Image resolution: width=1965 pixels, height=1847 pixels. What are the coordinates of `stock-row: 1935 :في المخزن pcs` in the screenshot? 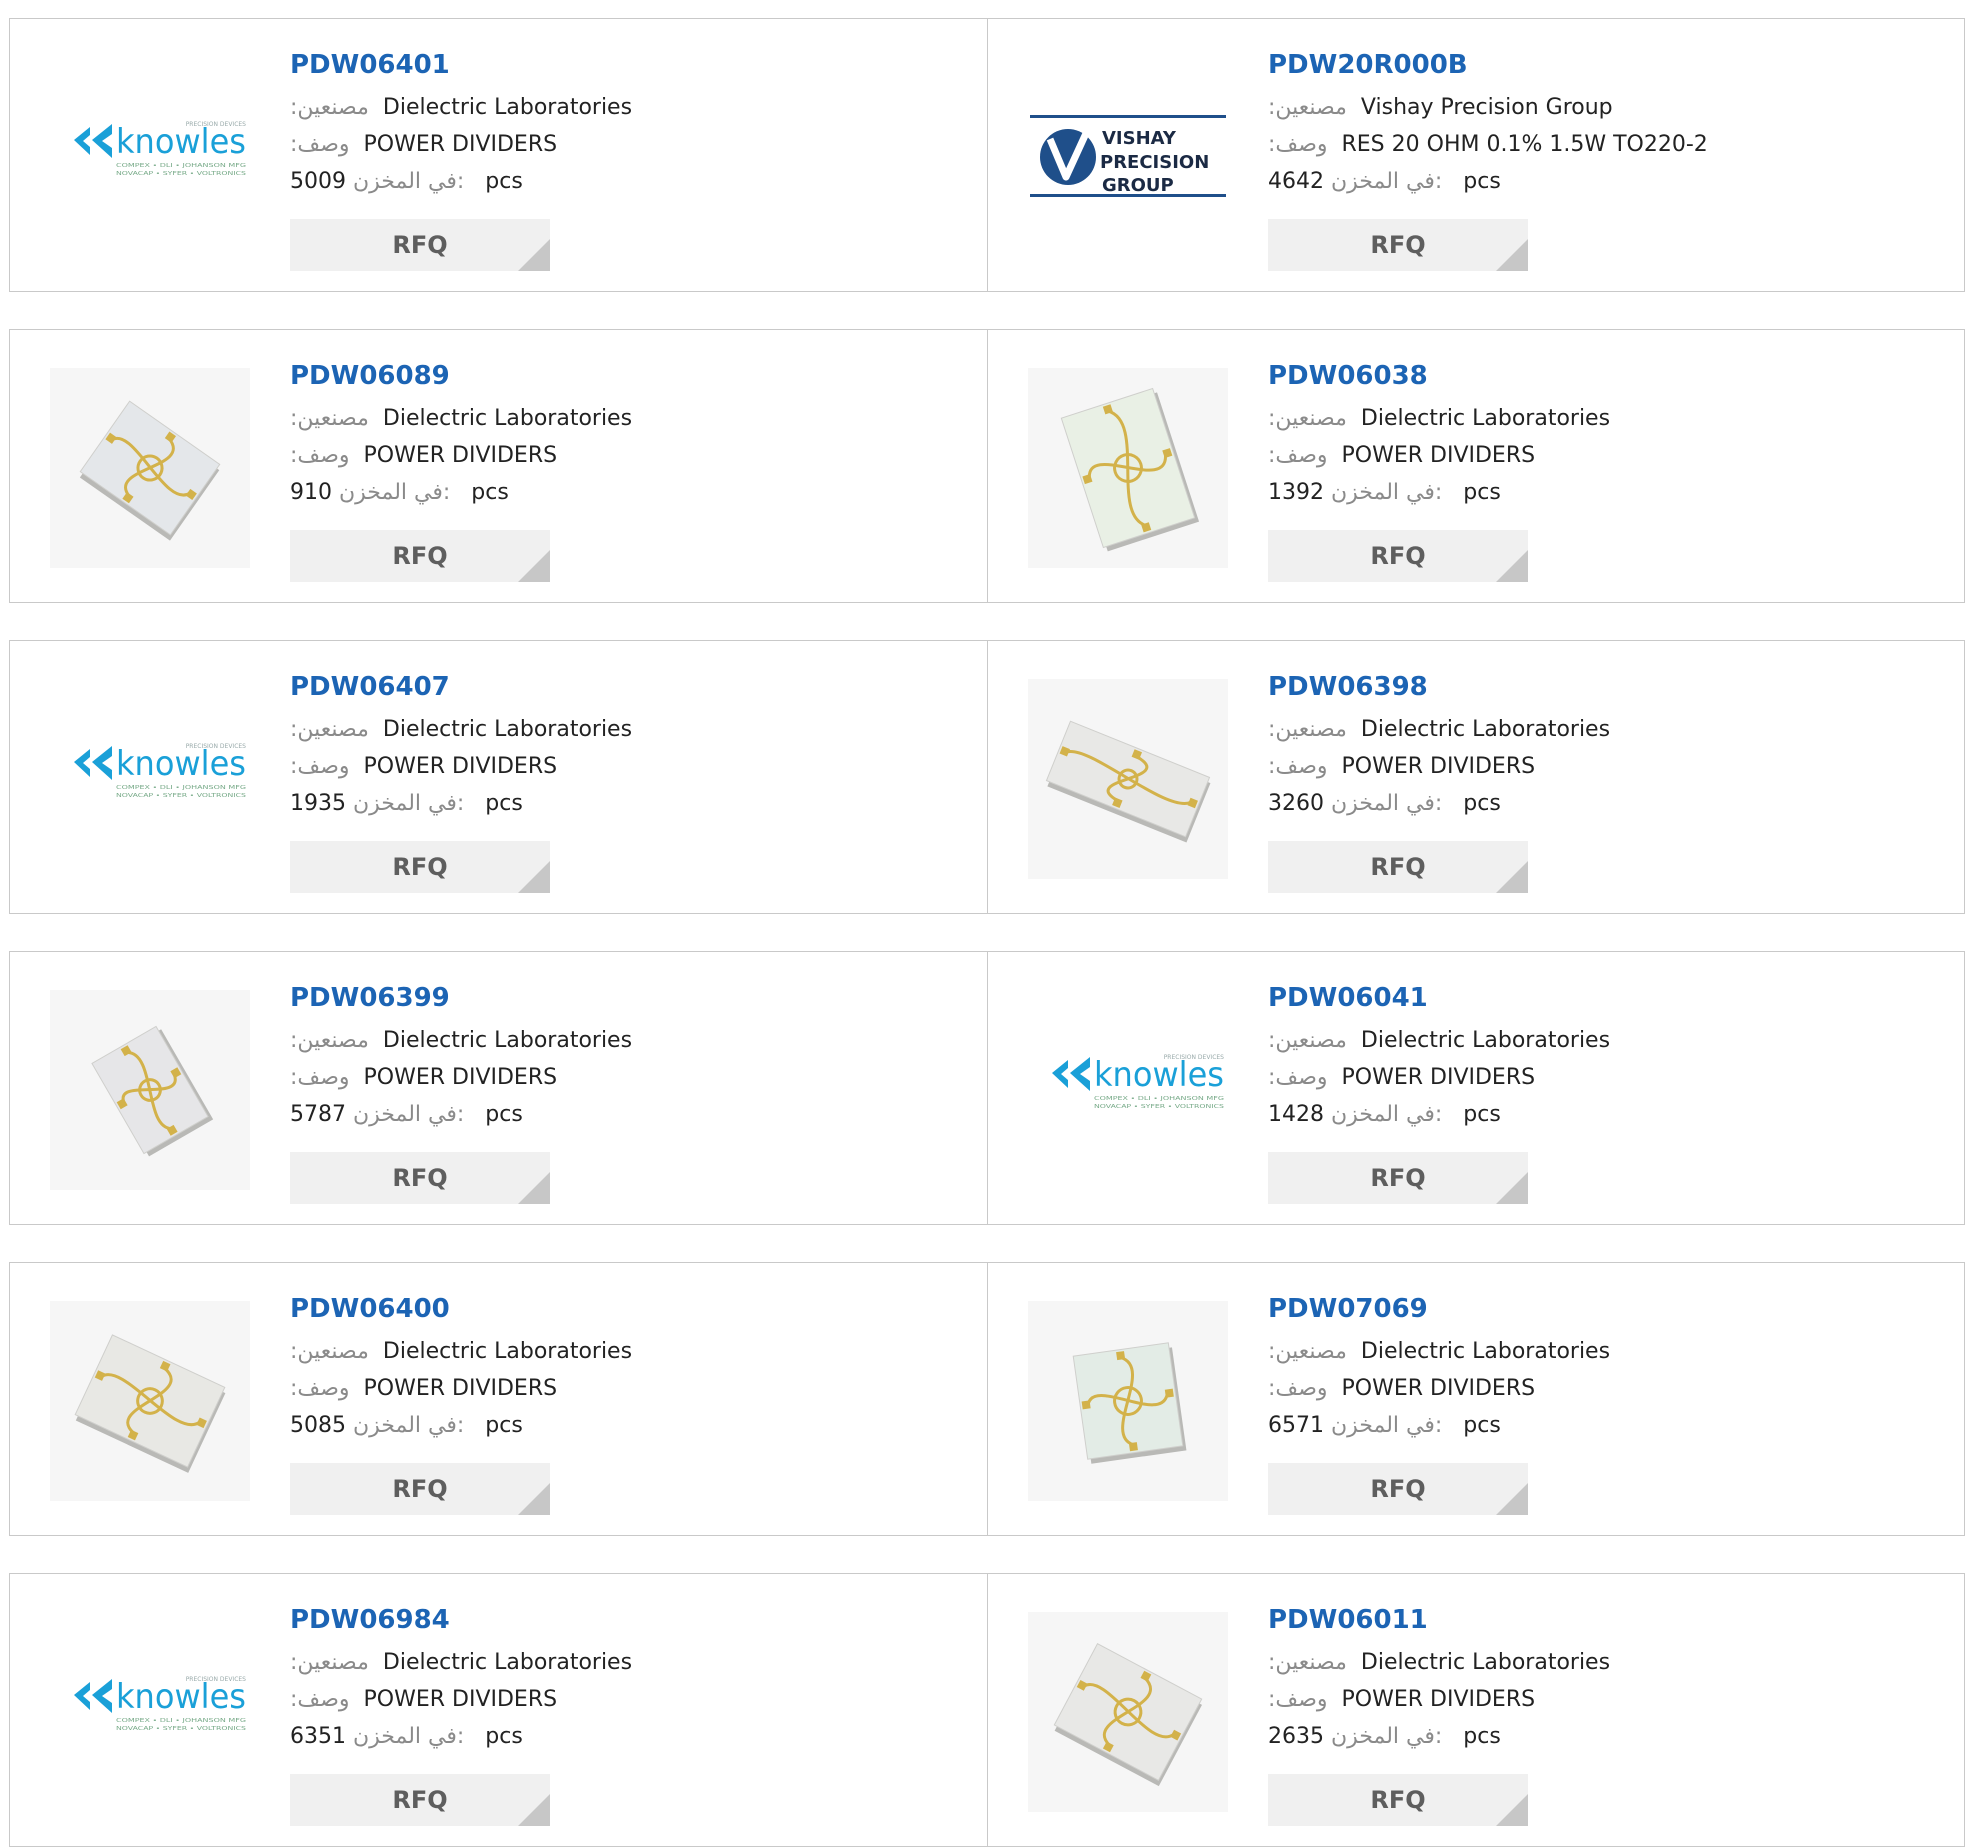 It's located at (620, 803).